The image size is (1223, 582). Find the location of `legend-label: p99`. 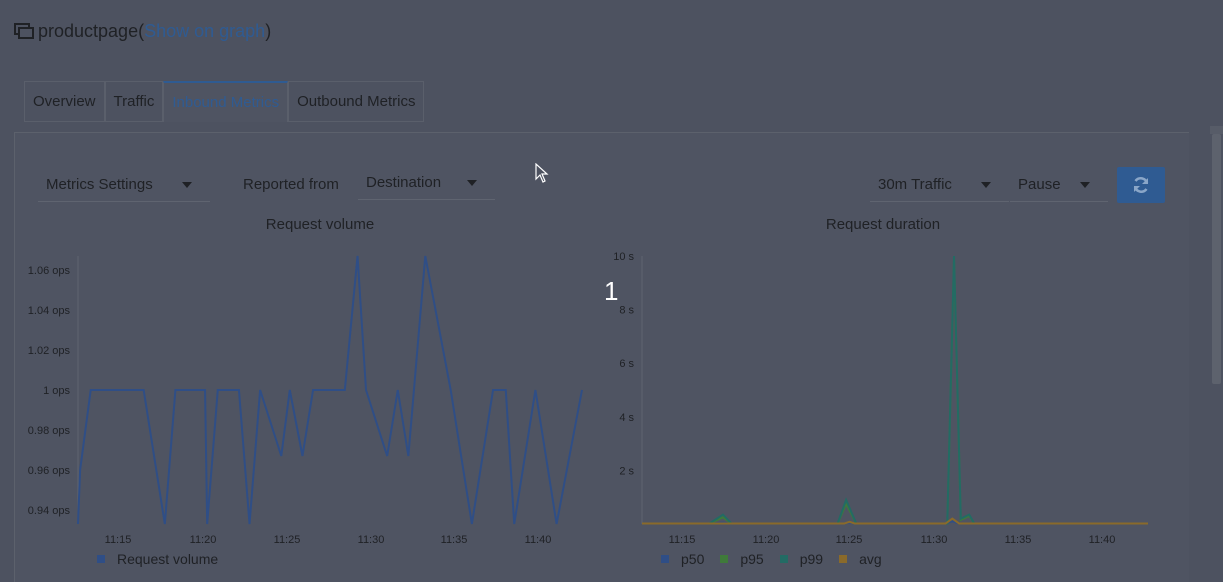

legend-label: p99 is located at coordinates (811, 559).